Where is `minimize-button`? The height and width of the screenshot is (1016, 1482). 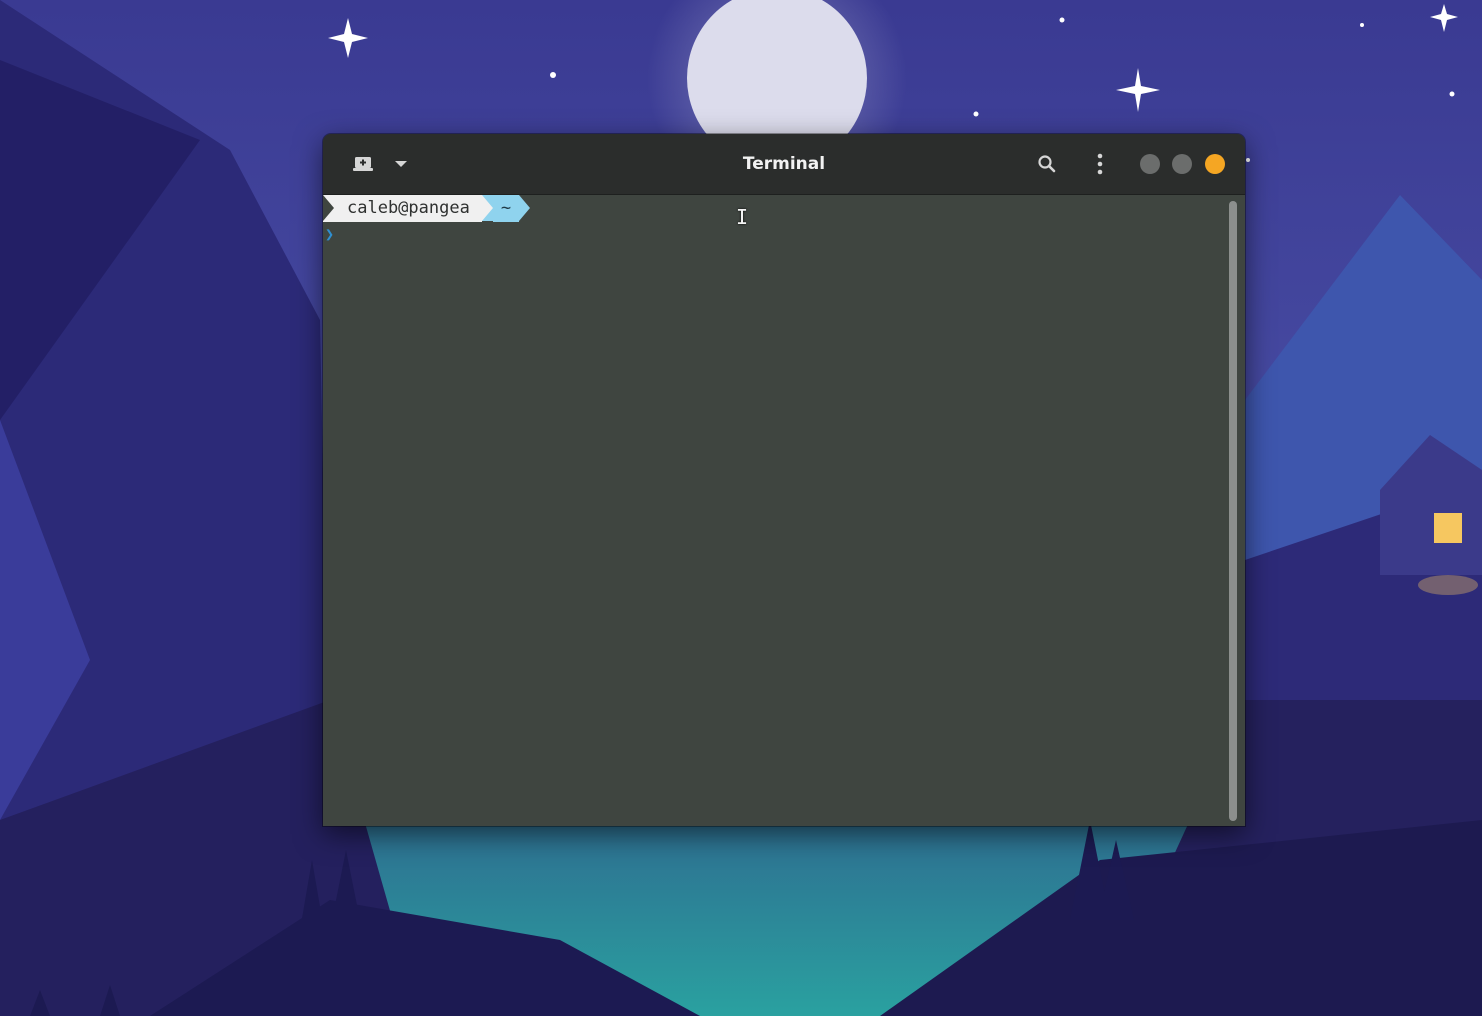
minimize-button is located at coordinates (1150, 164).